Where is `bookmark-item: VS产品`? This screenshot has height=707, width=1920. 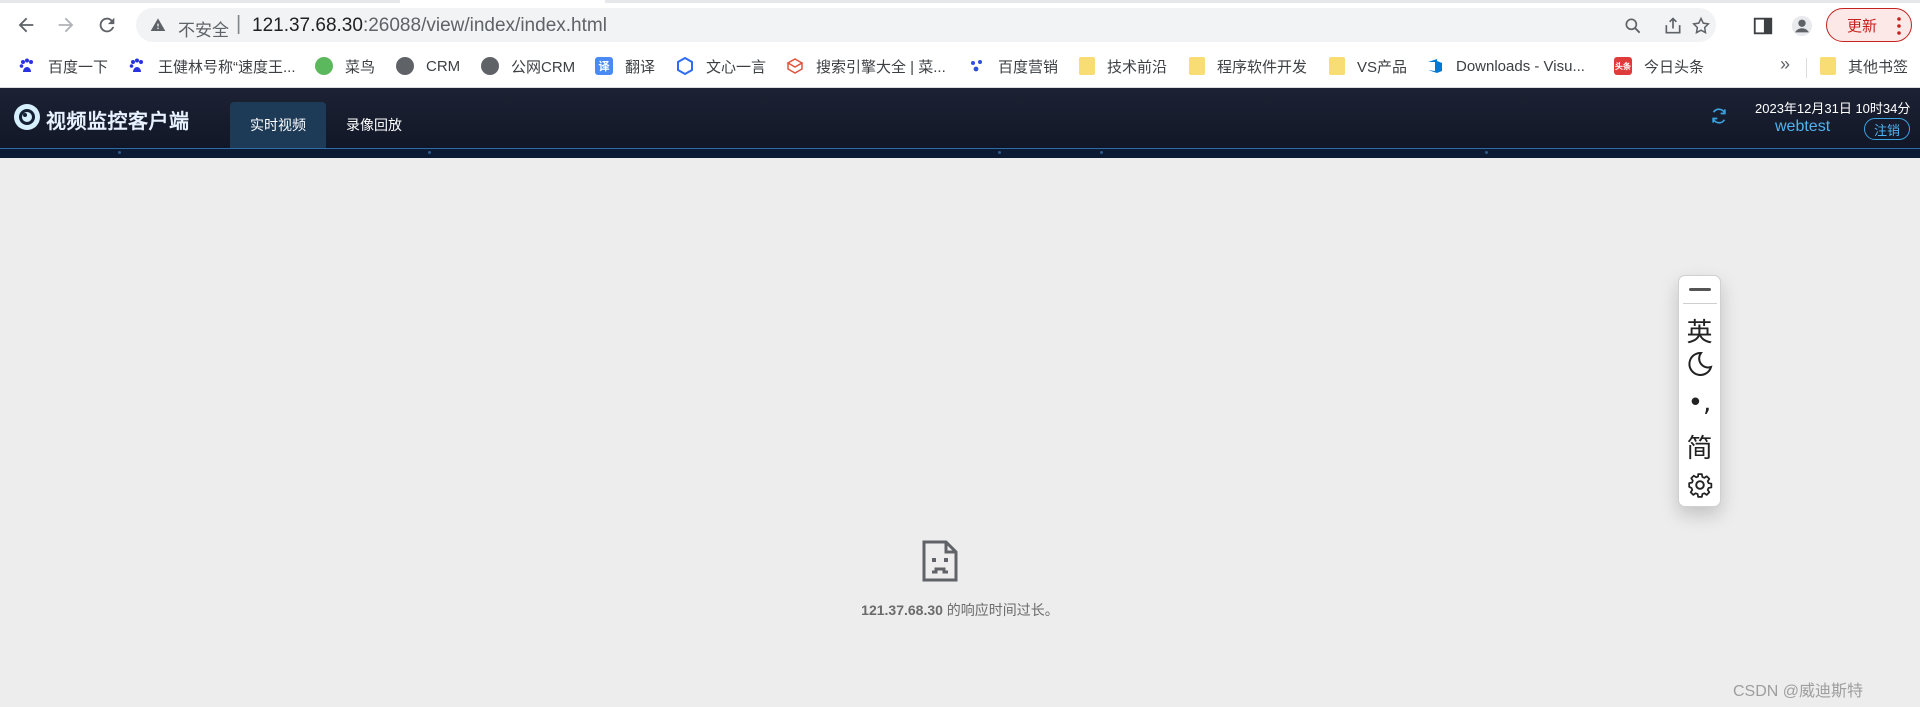 bookmark-item: VS产品 is located at coordinates (1368, 66).